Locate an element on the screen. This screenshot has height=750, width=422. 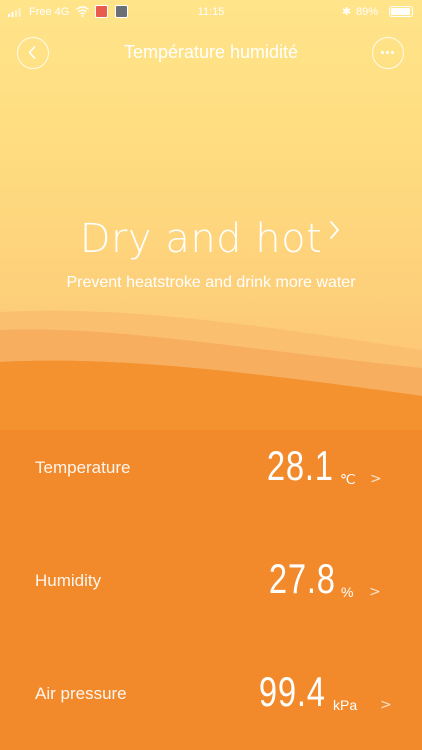
chevron-left-icon is located at coordinates (32, 52).